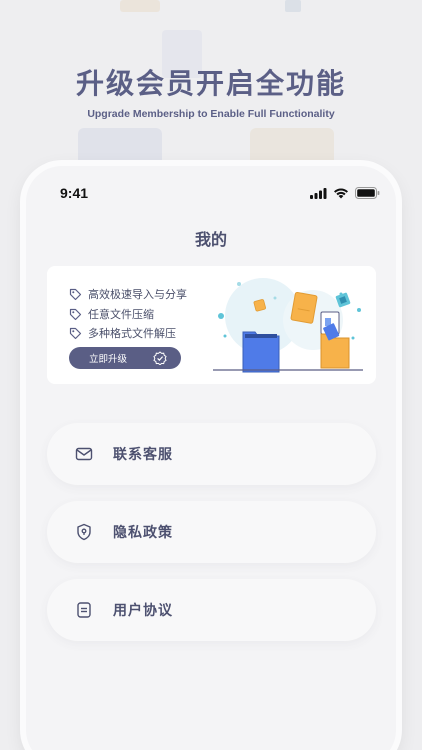 Image resolution: width=422 pixels, height=750 pixels. What do you see at coordinates (341, 193) in the screenshot?
I see `wifi-icon` at bounding box center [341, 193].